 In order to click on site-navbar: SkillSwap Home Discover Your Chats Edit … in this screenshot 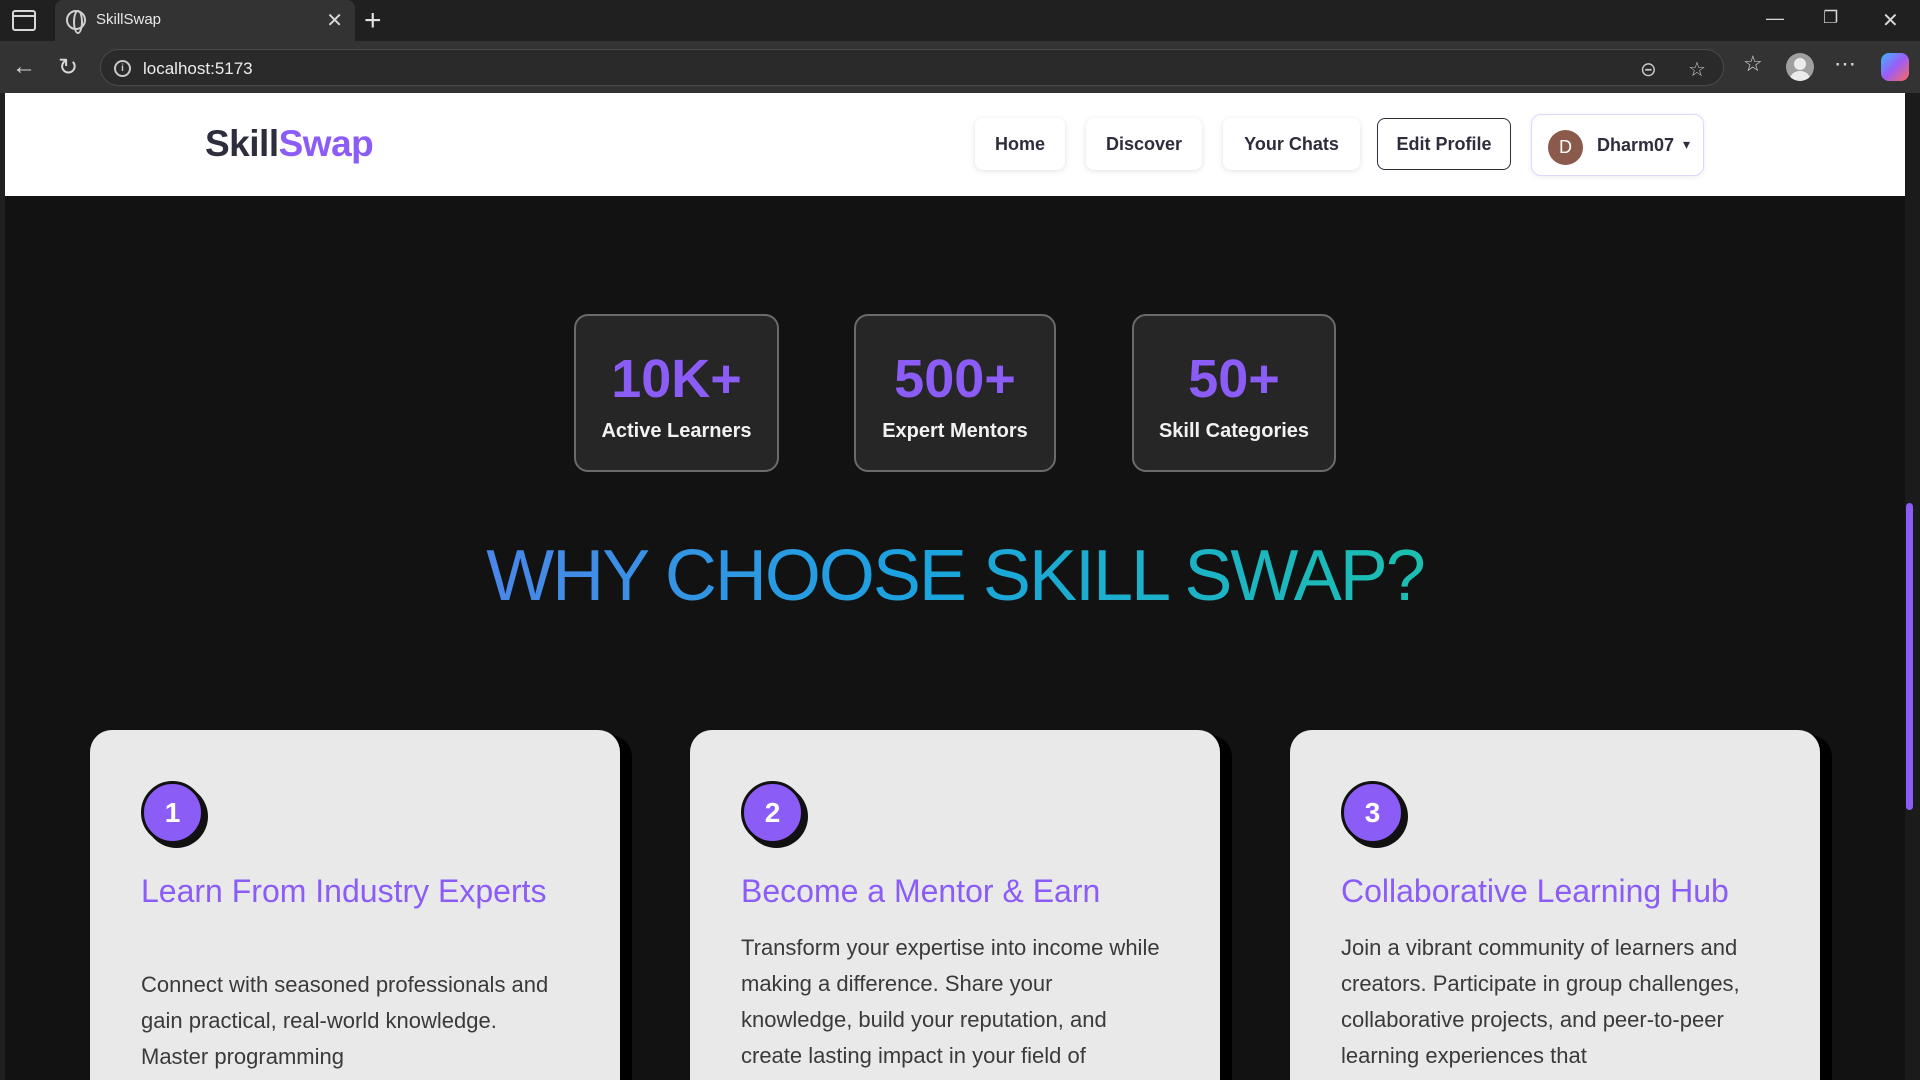, I will do `click(955, 144)`.